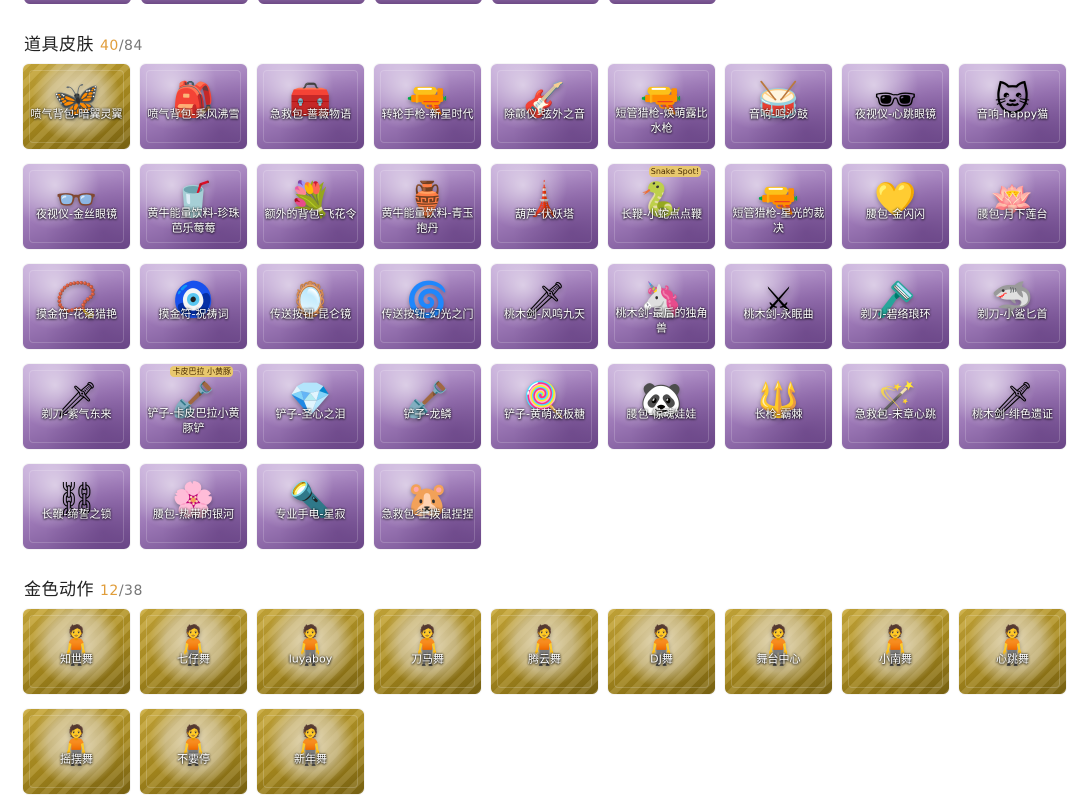 The width and height of the screenshot is (1080, 807). I want to click on tile-label: 长鞭-缔誓之锁, so click(76, 513).